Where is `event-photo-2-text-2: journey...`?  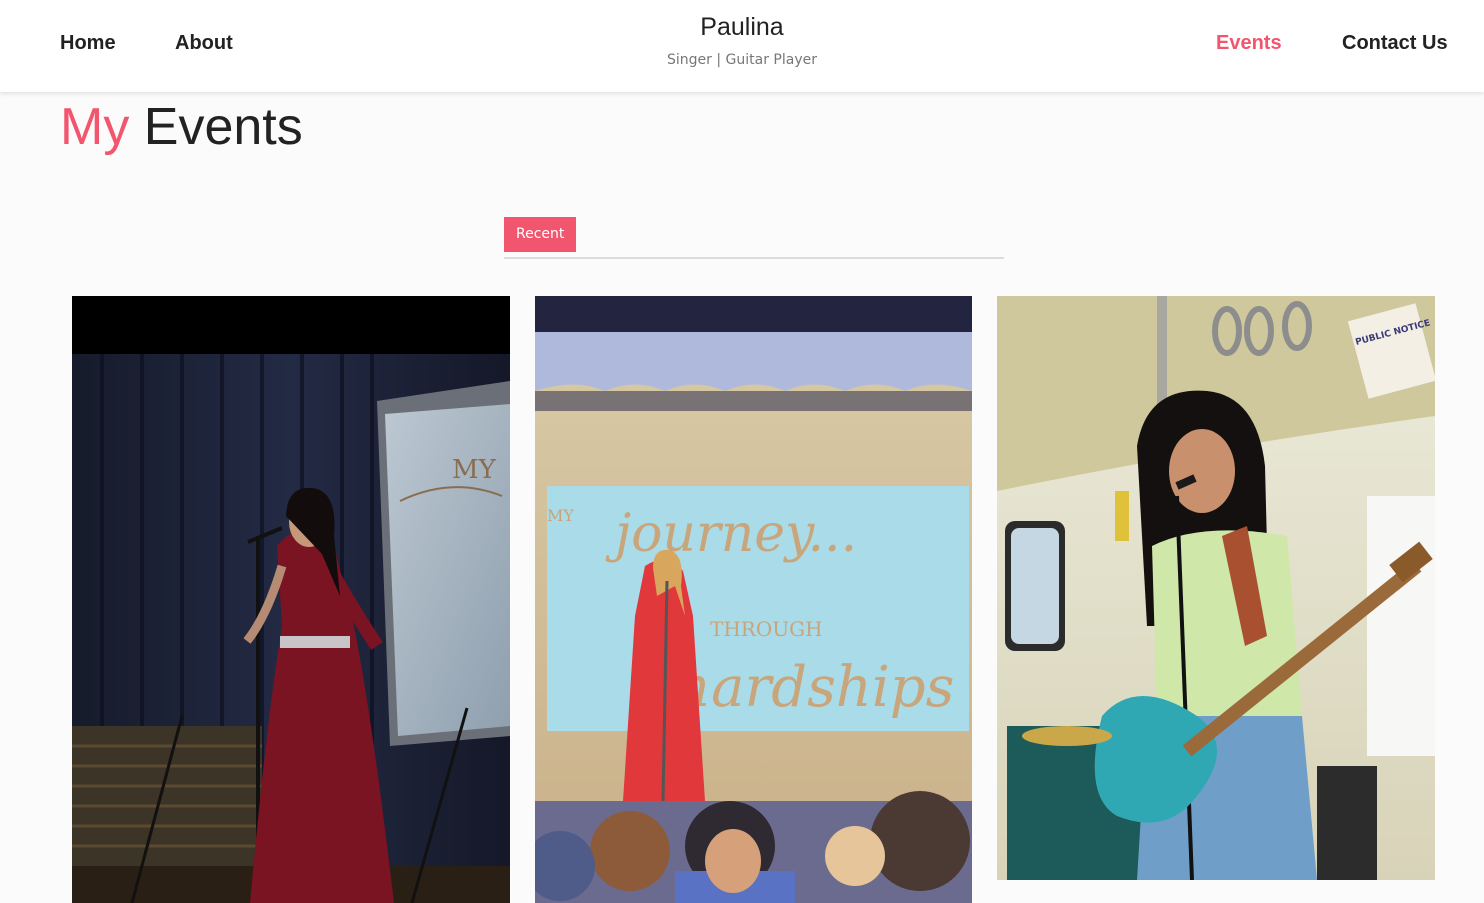 event-photo-2-text-2: journey... is located at coordinates (731, 534).